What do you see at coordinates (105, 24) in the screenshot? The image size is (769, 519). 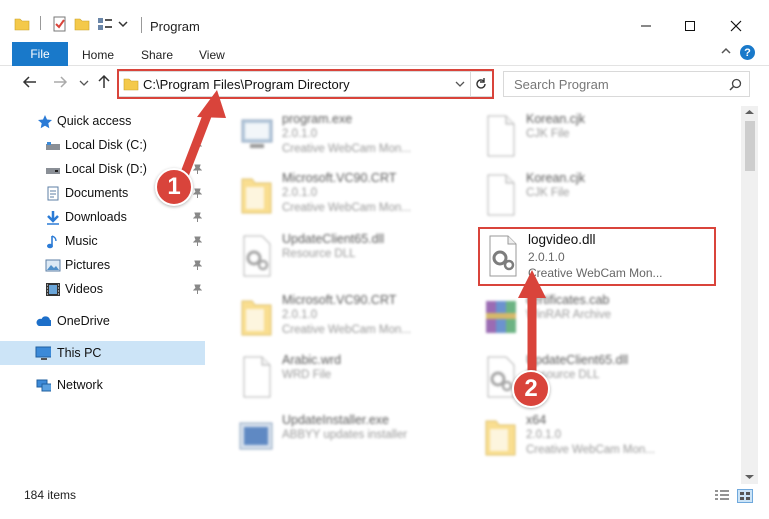 I see `customize-icon` at bounding box center [105, 24].